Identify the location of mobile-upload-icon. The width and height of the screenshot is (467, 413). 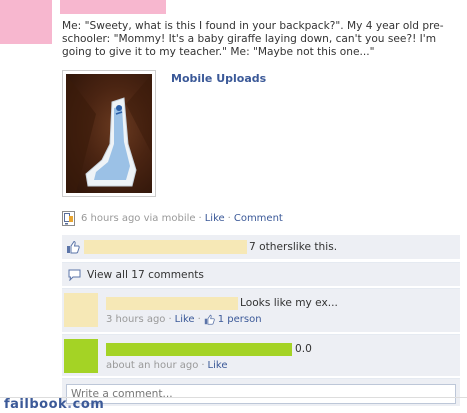
(68, 218).